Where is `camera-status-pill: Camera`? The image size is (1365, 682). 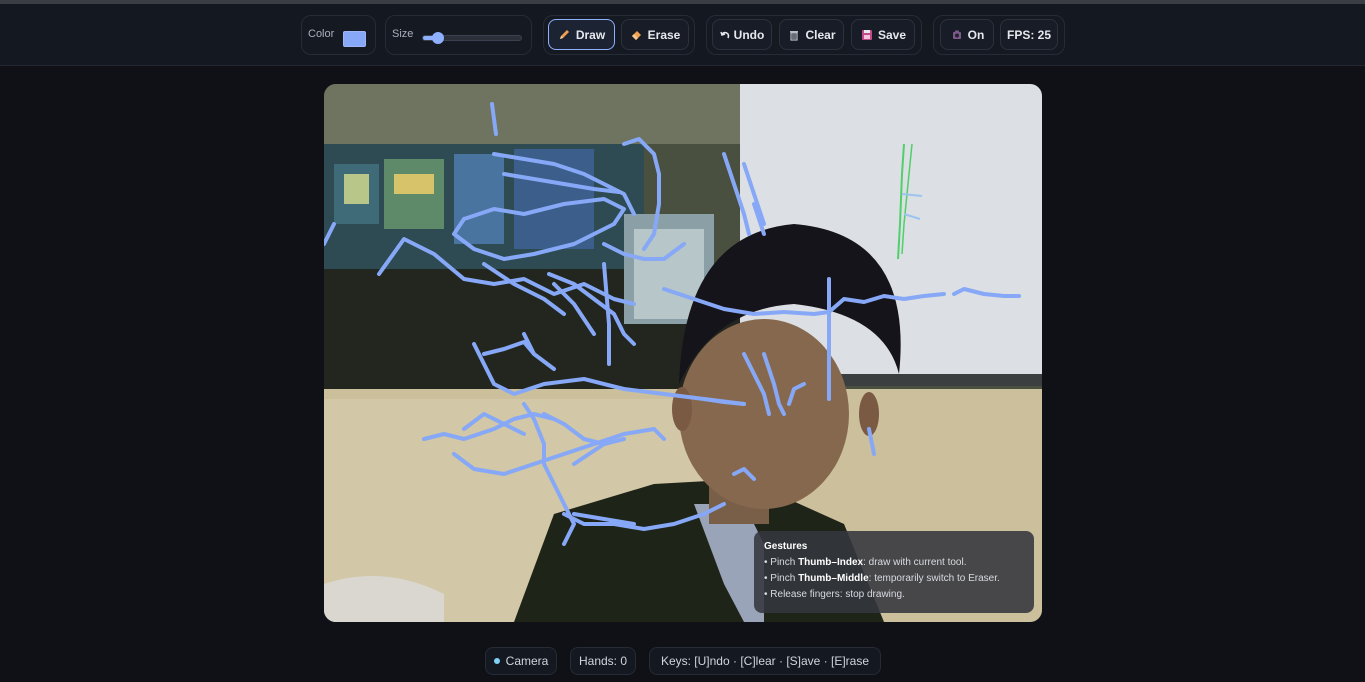 camera-status-pill: Camera is located at coordinates (521, 661).